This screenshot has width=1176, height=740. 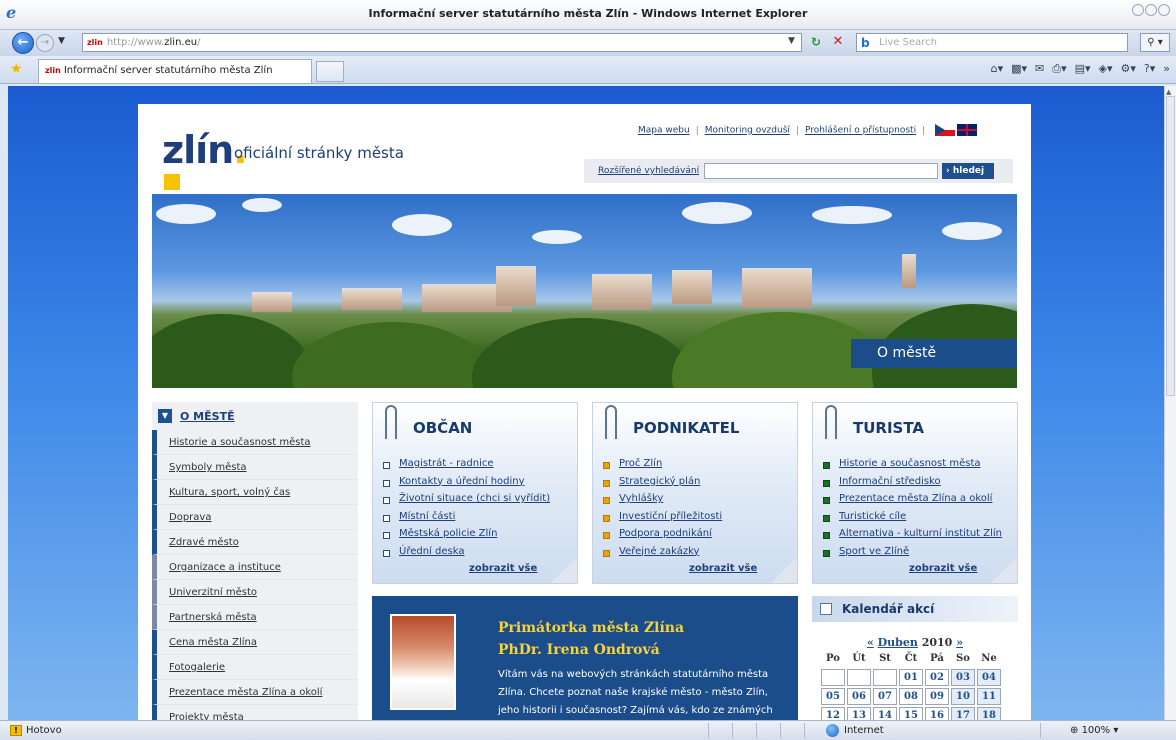 I want to click on list-item: Sport ve Zlíně, so click(x=912, y=552).